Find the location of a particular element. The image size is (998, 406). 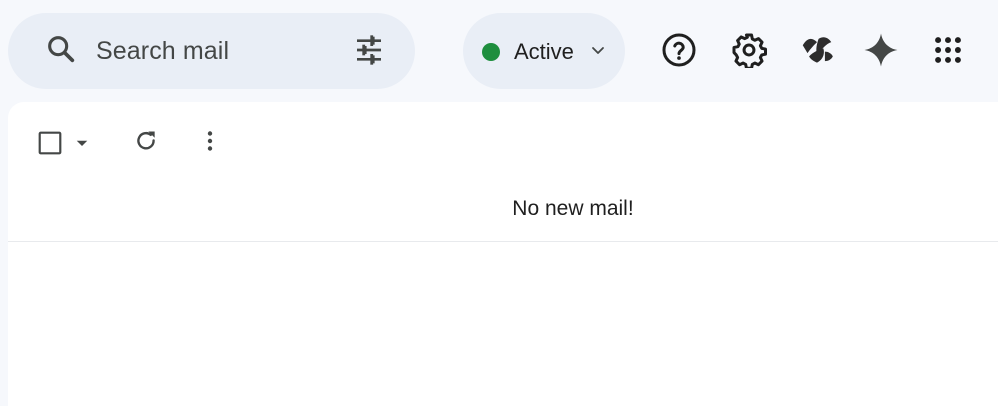

search-icon is located at coordinates (61, 49).